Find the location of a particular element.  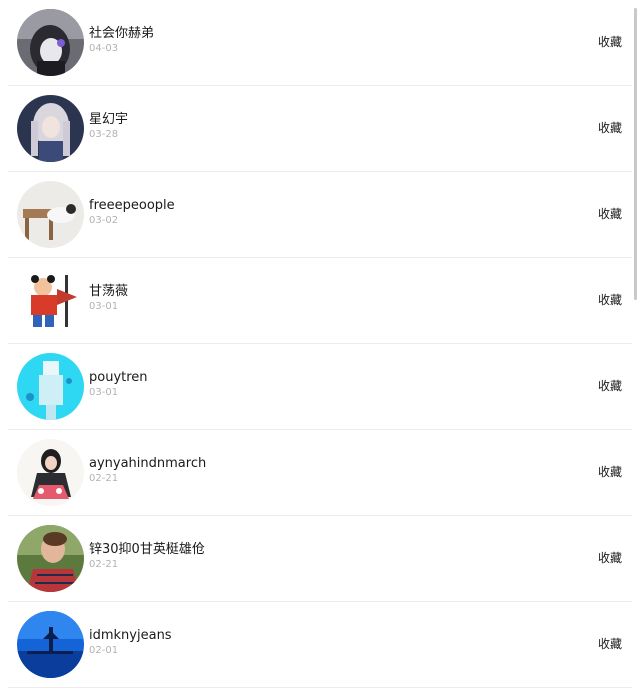

list-item: 甘荡薇 03-01 收藏 is located at coordinates (320, 301).